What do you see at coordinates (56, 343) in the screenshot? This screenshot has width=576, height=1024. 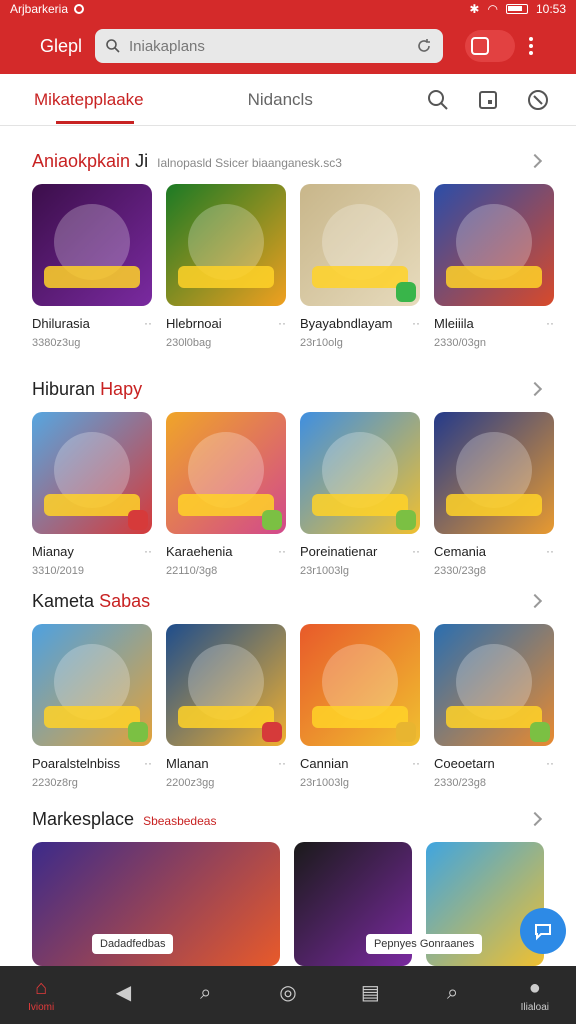 I see `app-meta: 3380z3ug` at bounding box center [56, 343].